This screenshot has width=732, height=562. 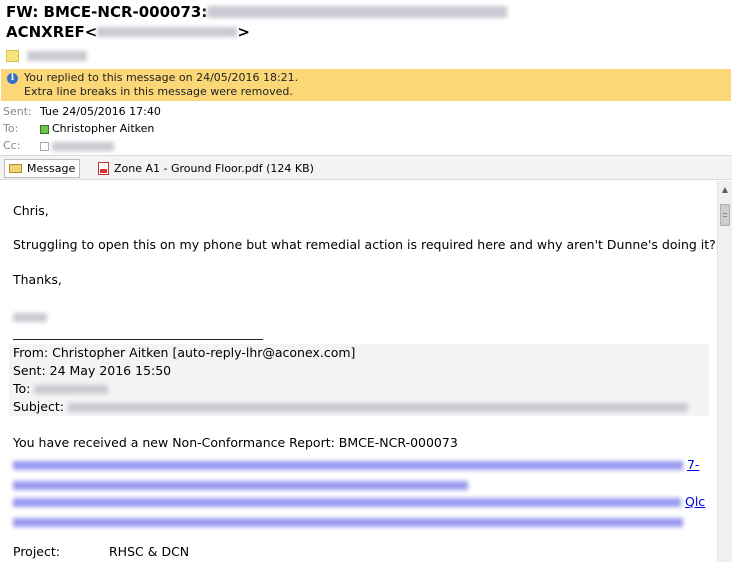 What do you see at coordinates (167, 32) in the screenshot?
I see `redacted-reference` at bounding box center [167, 32].